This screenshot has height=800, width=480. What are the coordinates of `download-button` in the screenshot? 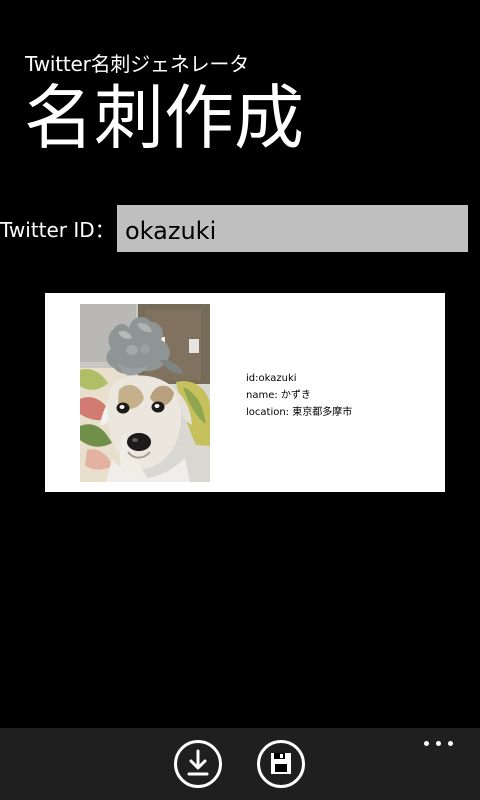 It's located at (198, 764).